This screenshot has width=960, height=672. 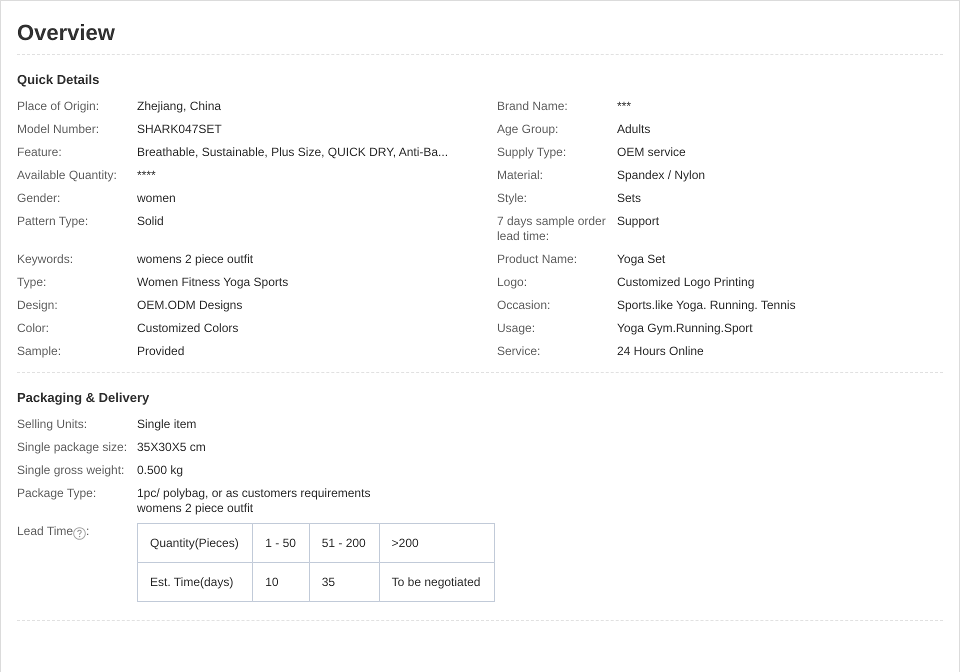 What do you see at coordinates (179, 106) in the screenshot?
I see `field-value: Zhejiang, China` at bounding box center [179, 106].